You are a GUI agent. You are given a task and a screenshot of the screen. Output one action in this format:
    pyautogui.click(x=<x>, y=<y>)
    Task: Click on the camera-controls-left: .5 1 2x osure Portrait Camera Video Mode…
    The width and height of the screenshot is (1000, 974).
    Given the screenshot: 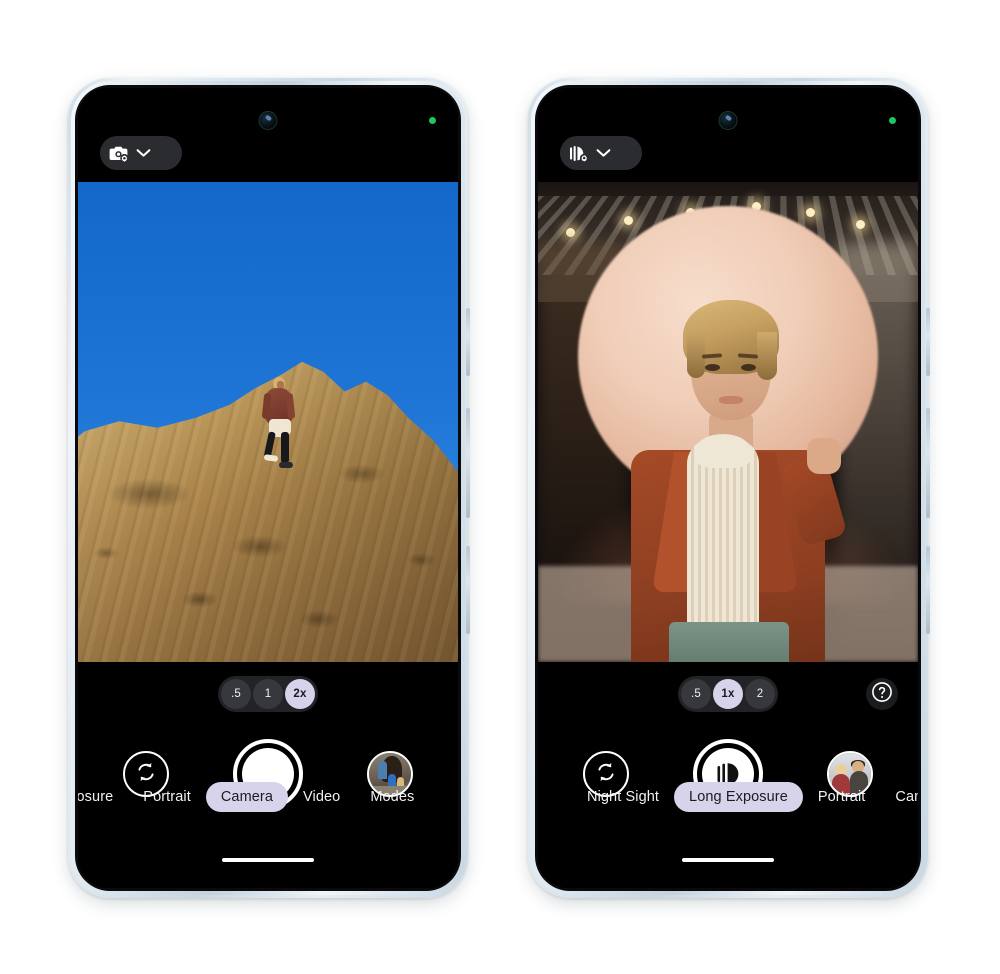 What is the action you would take?
    pyautogui.click(x=268, y=775)
    